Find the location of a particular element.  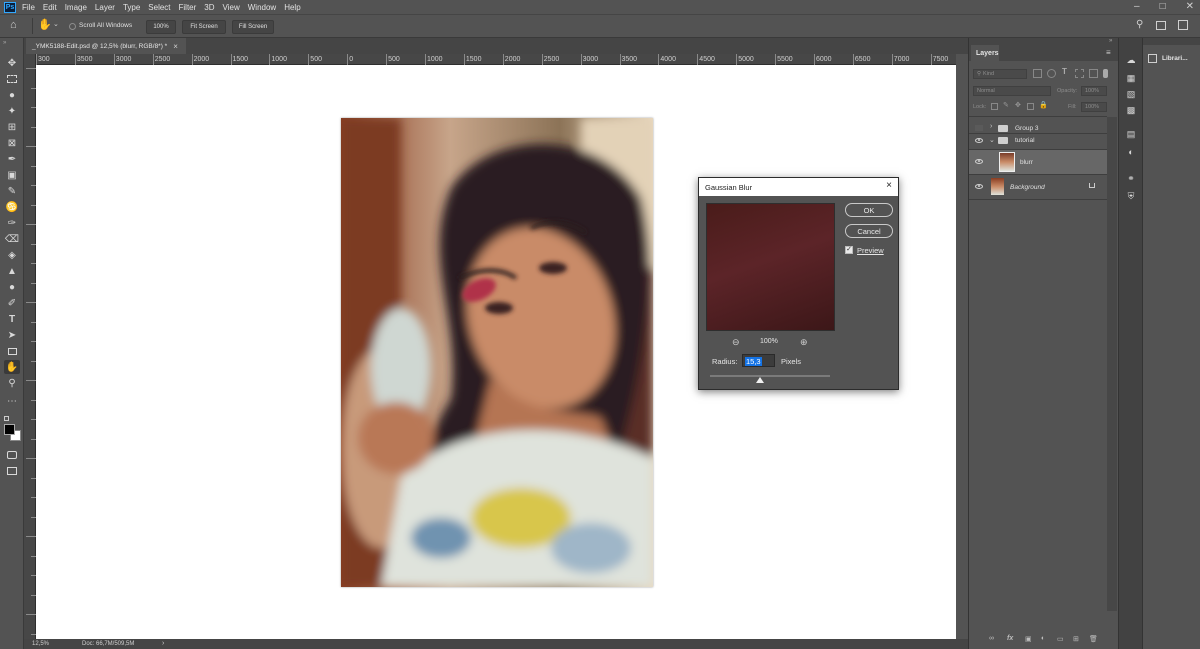

zoom-100-button: 100% is located at coordinates (161, 27).